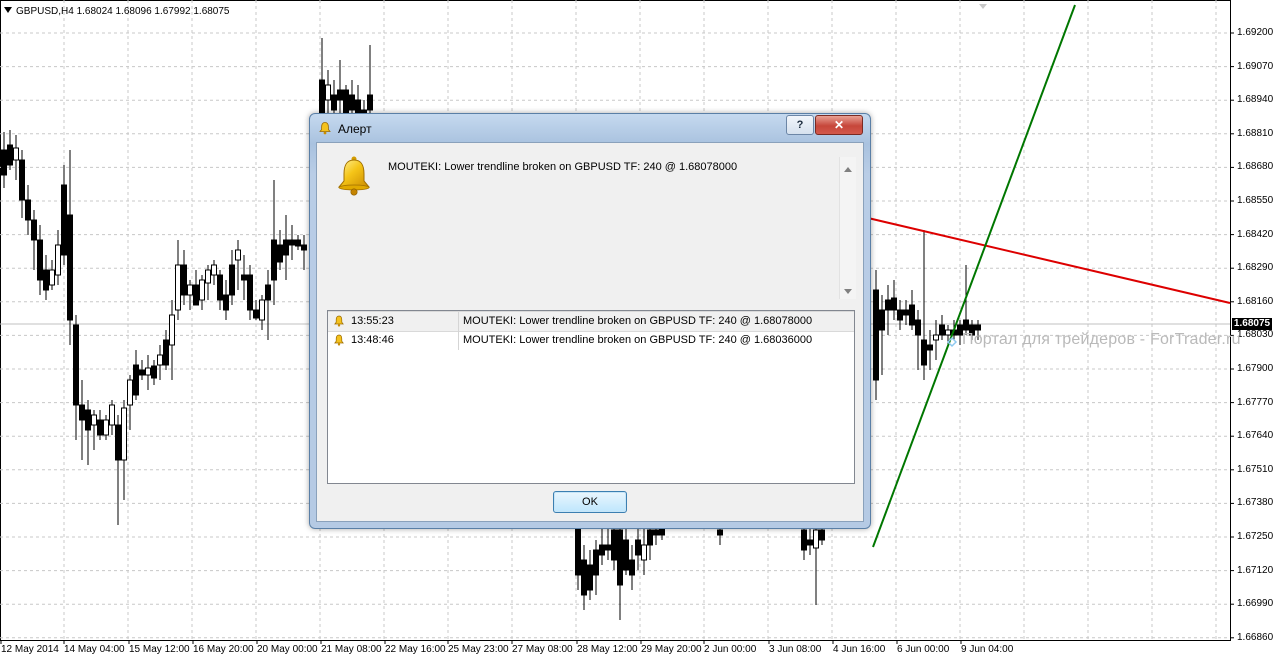  What do you see at coordinates (1255, 66) in the screenshot?
I see `price-axis-label: 1.69070` at bounding box center [1255, 66].